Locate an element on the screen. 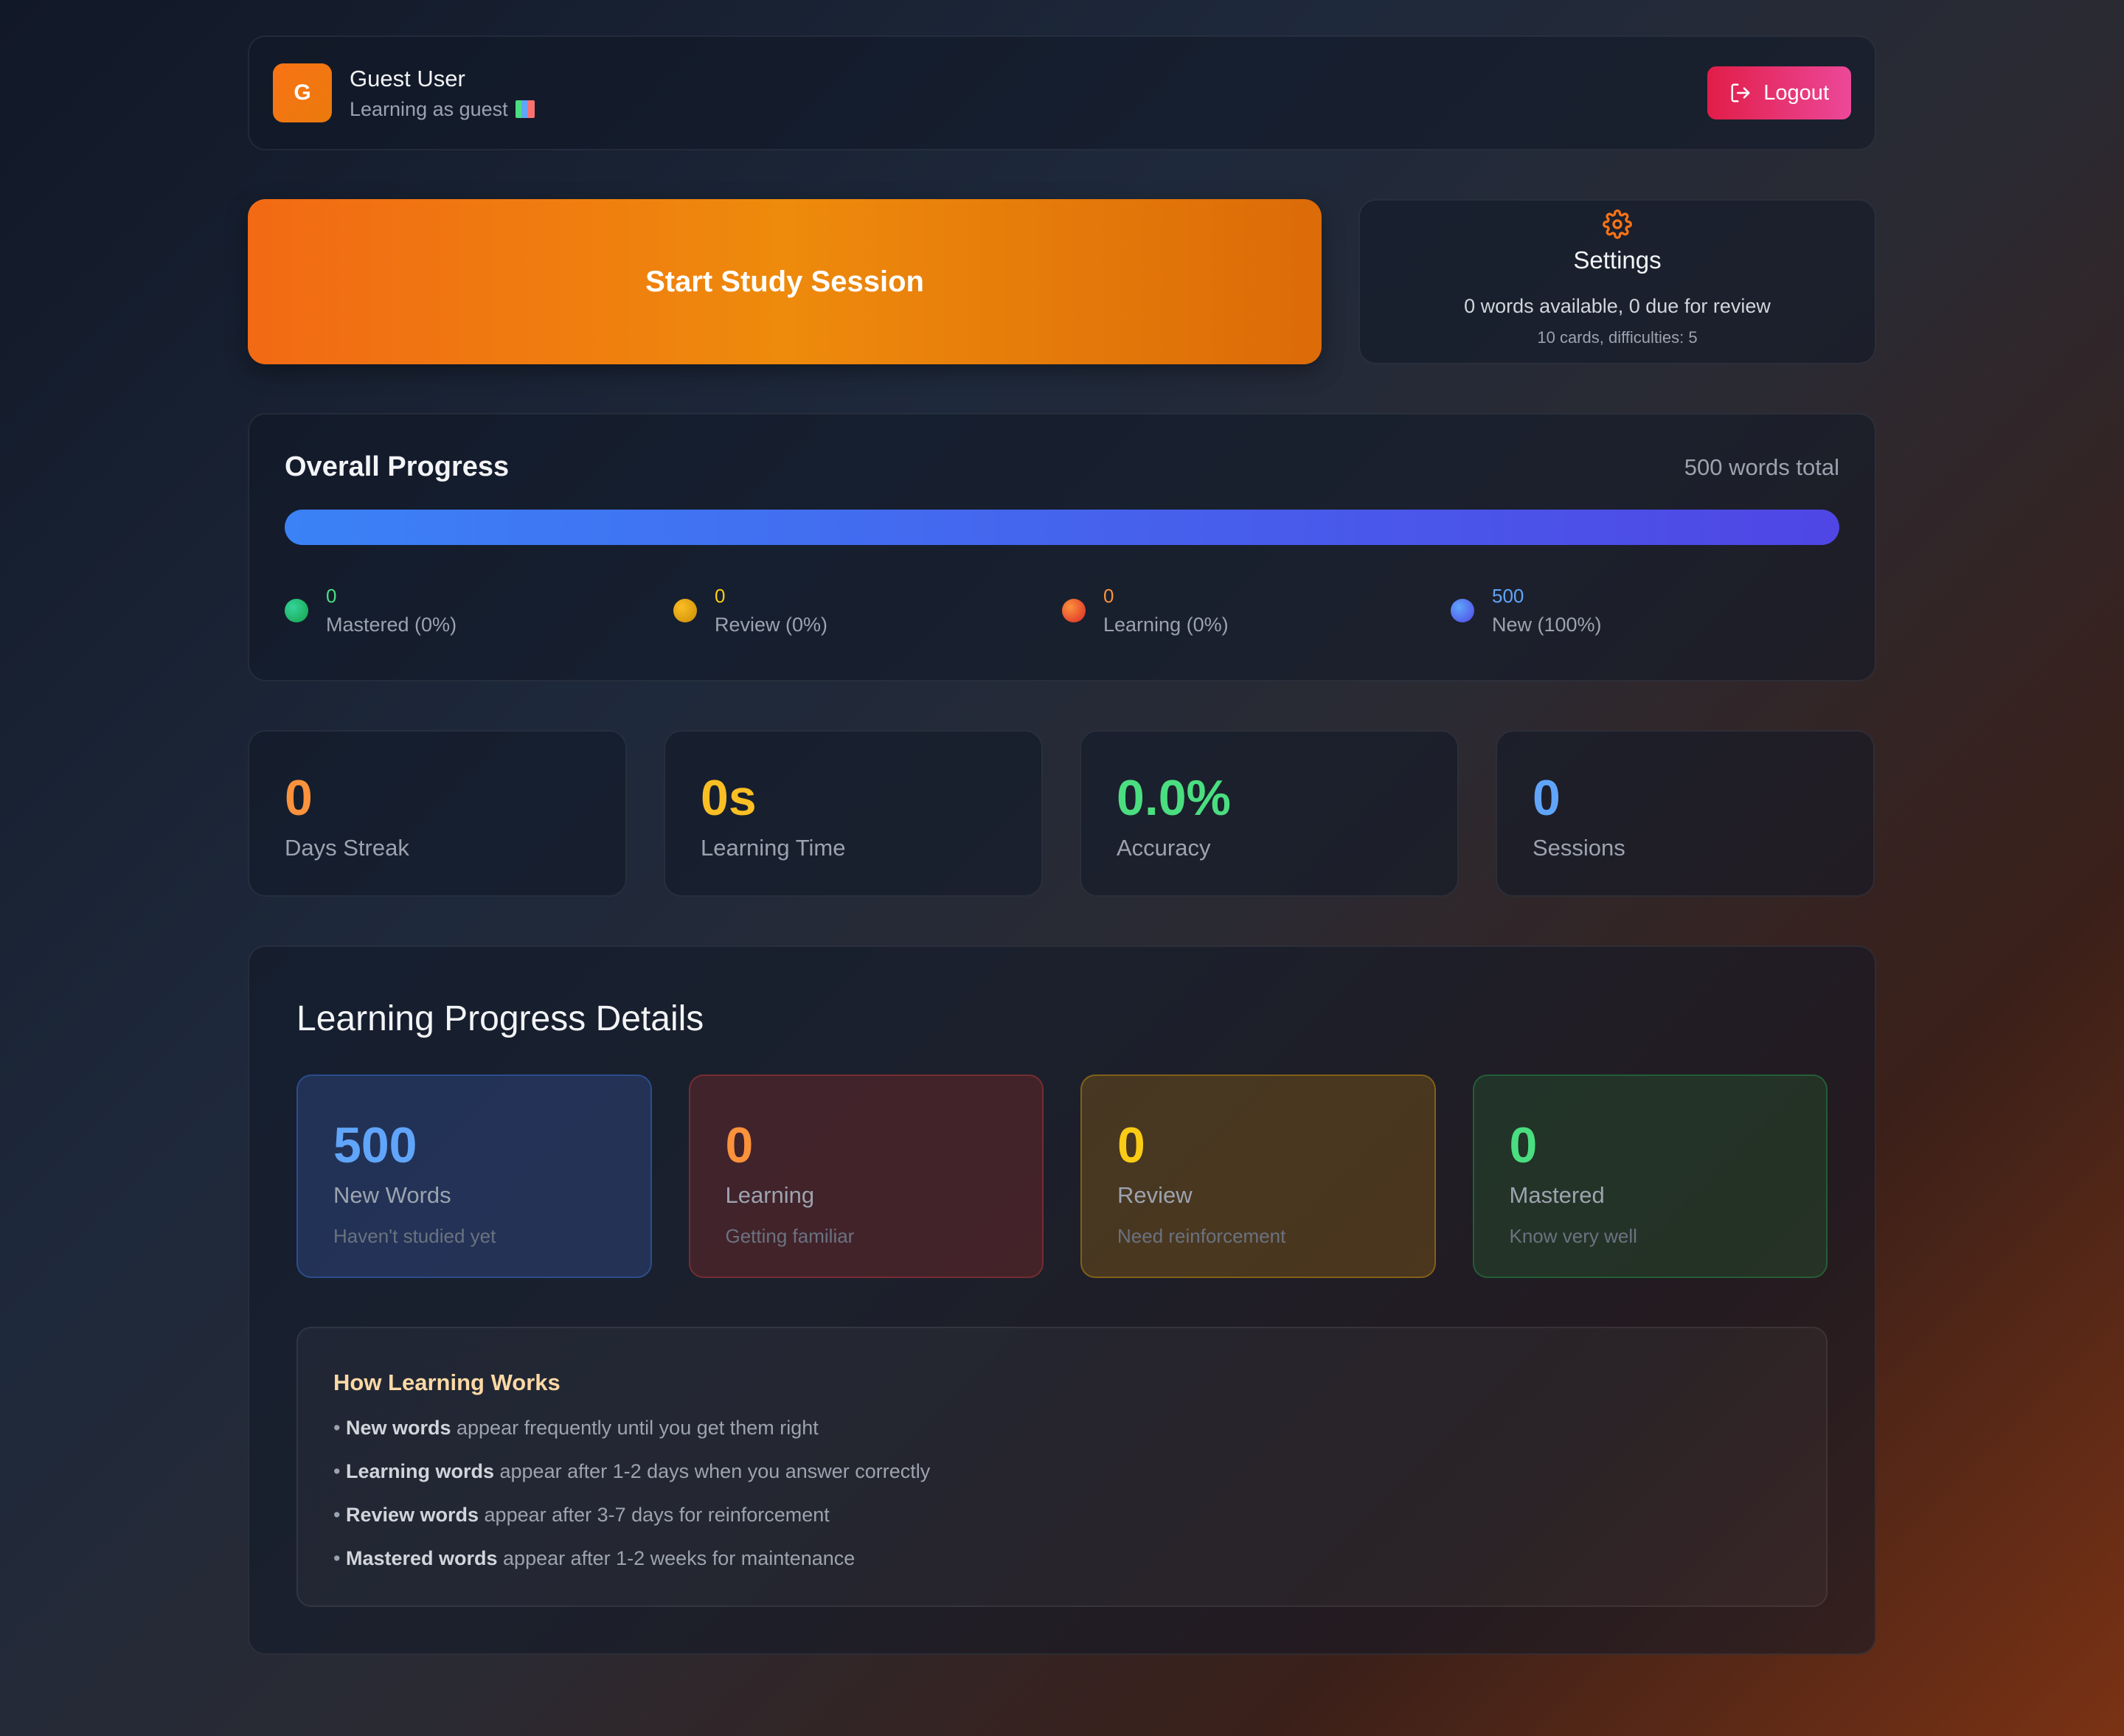 The height and width of the screenshot is (1736, 2124). words-total: 500 words total is located at coordinates (1761, 467).